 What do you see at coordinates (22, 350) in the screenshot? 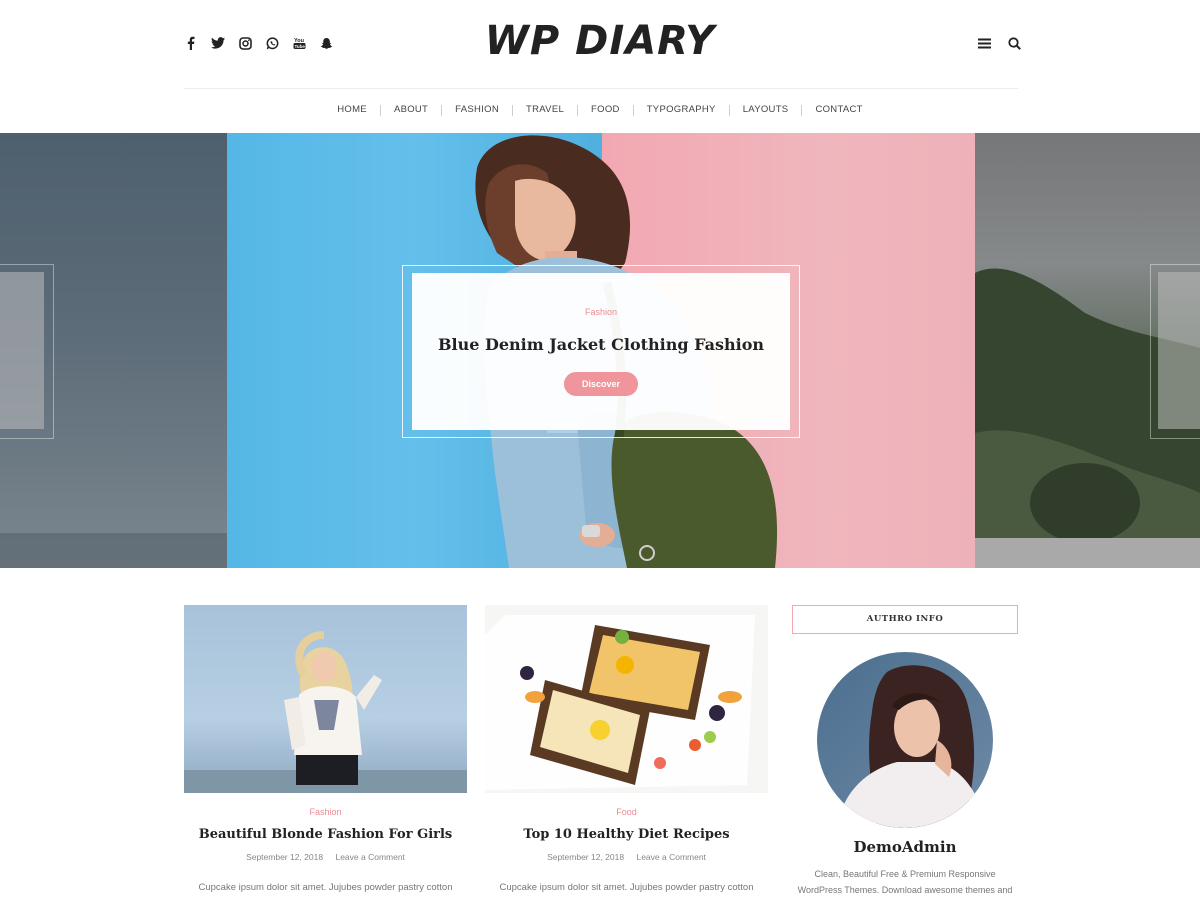
I see `slide-previous-caption` at bounding box center [22, 350].